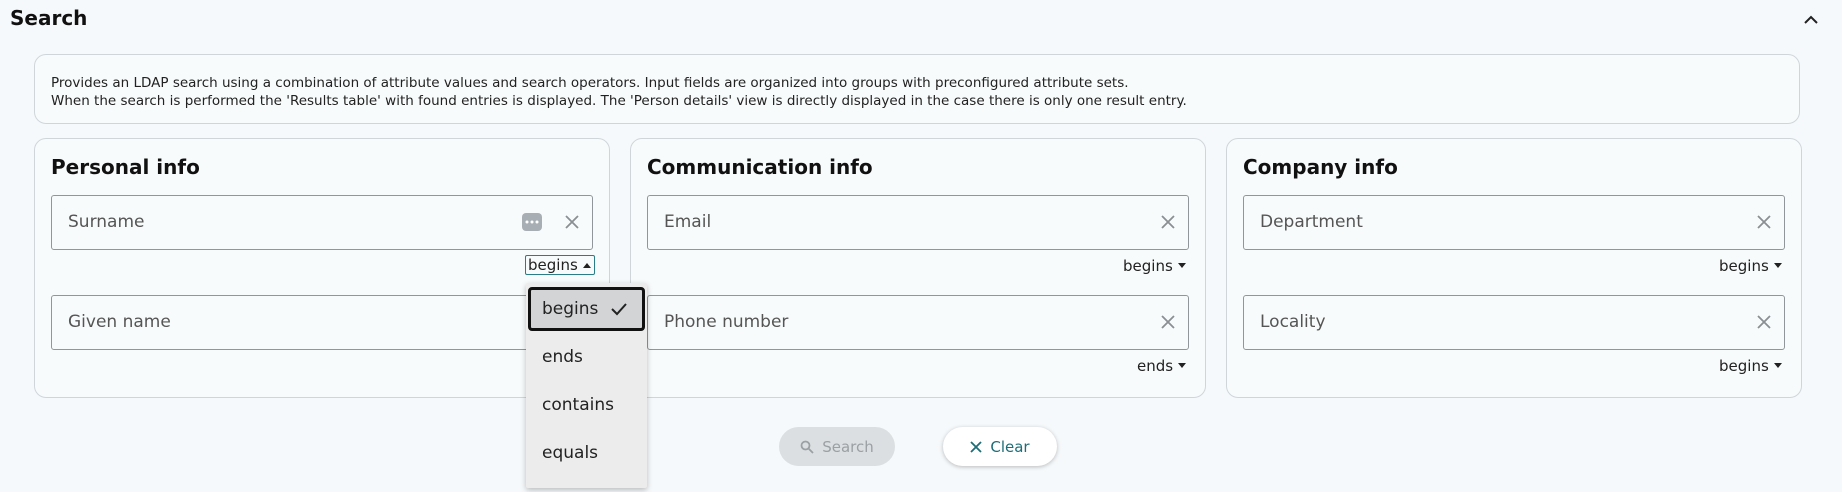 The image size is (1842, 492). What do you see at coordinates (688, 222) in the screenshot?
I see `field-label: Email` at bounding box center [688, 222].